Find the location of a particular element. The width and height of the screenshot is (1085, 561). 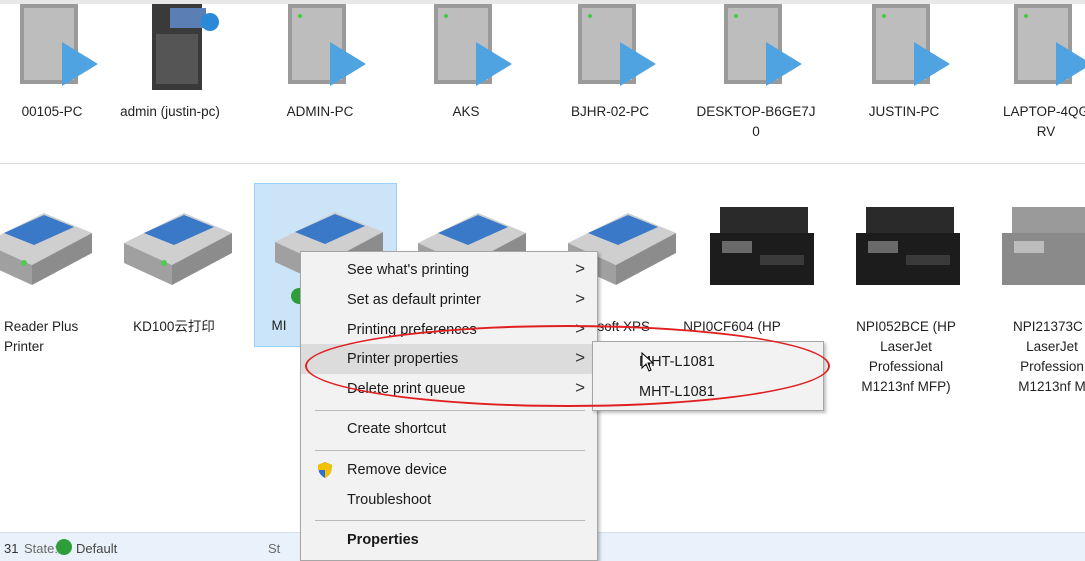

menu-item-label: Remove device is located at coordinates (397, 470).